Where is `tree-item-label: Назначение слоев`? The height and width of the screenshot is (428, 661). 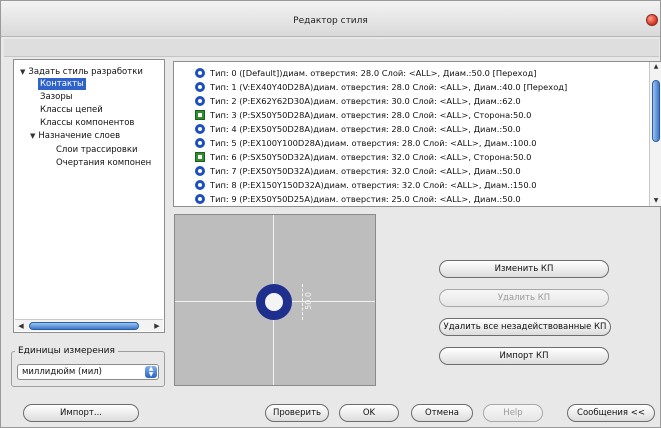 tree-item-label: Назначение слоев is located at coordinates (79, 136).